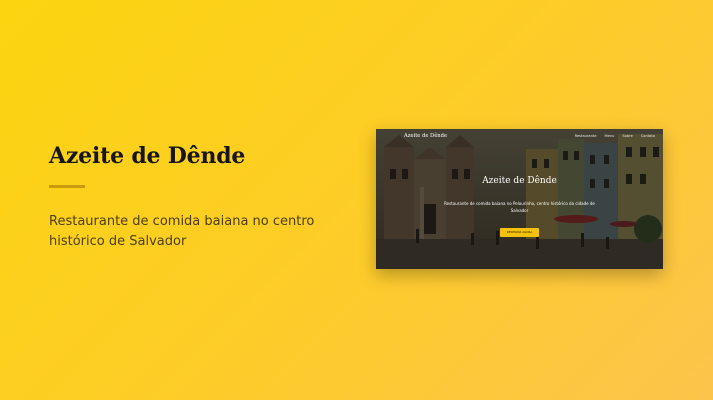 The height and width of the screenshot is (400, 713). Describe the element at coordinates (67, 186) in the screenshot. I see `title-divider` at that location.